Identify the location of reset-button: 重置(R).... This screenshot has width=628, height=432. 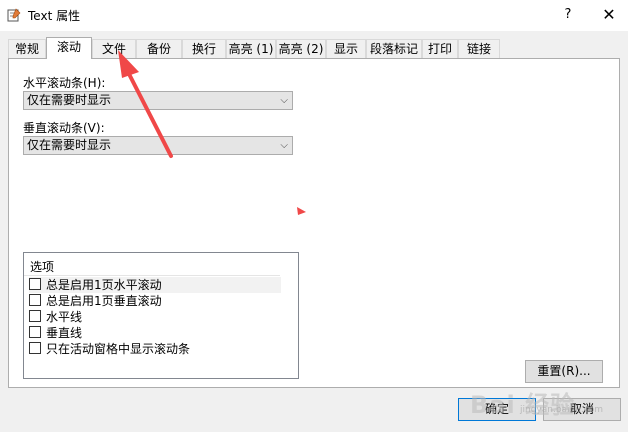
(564, 371).